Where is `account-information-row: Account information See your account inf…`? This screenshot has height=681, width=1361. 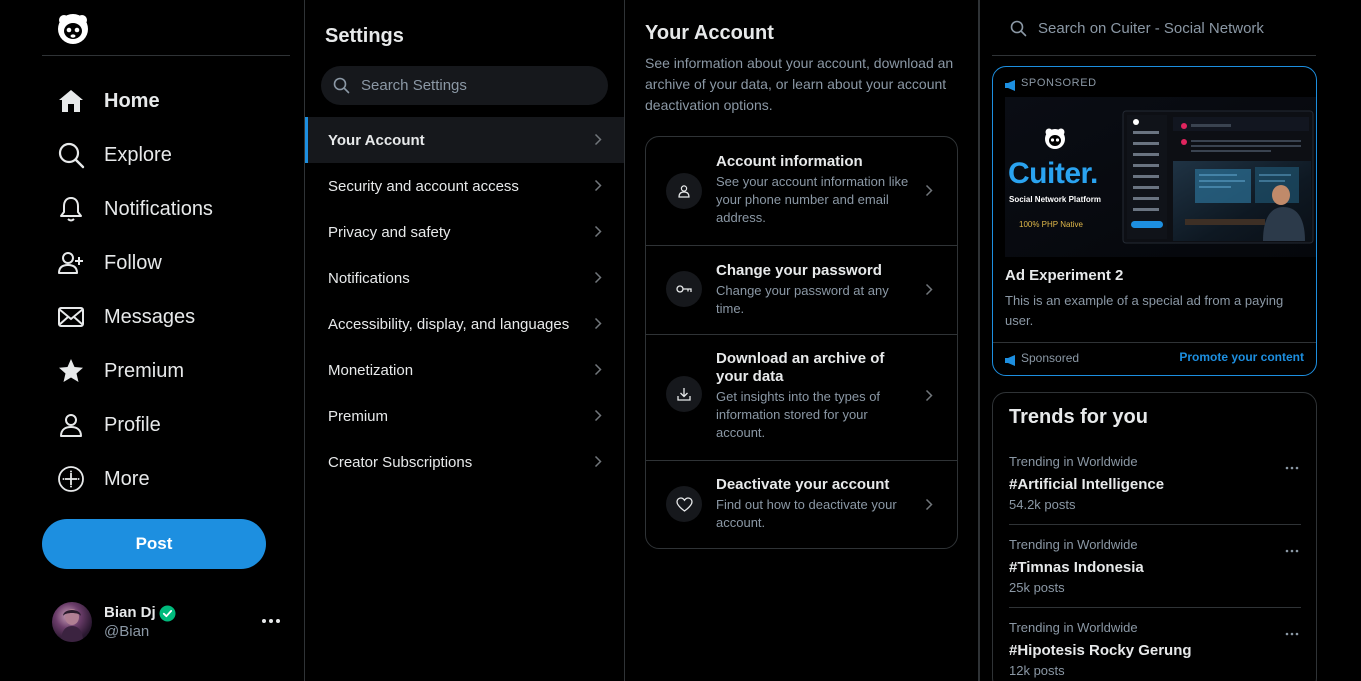
account-information-row: Account information See your account inf… is located at coordinates (801, 191).